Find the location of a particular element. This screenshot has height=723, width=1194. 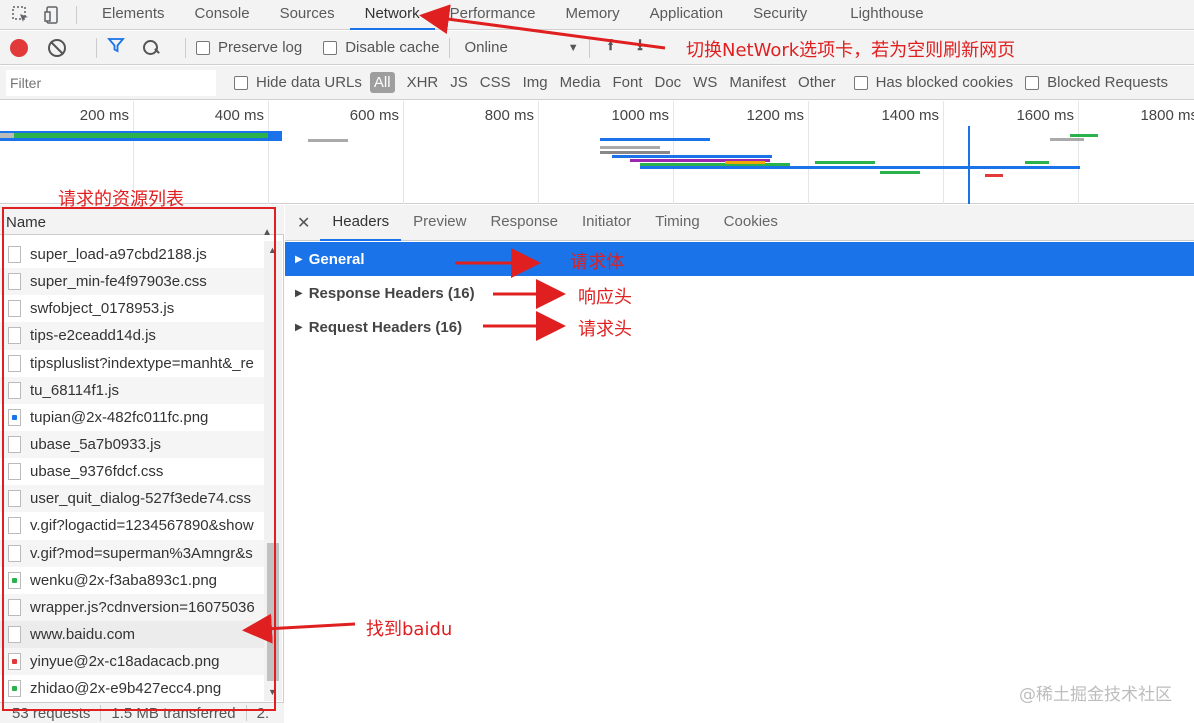

annotation-request-header: 请求头 is located at coordinates (605, 329).